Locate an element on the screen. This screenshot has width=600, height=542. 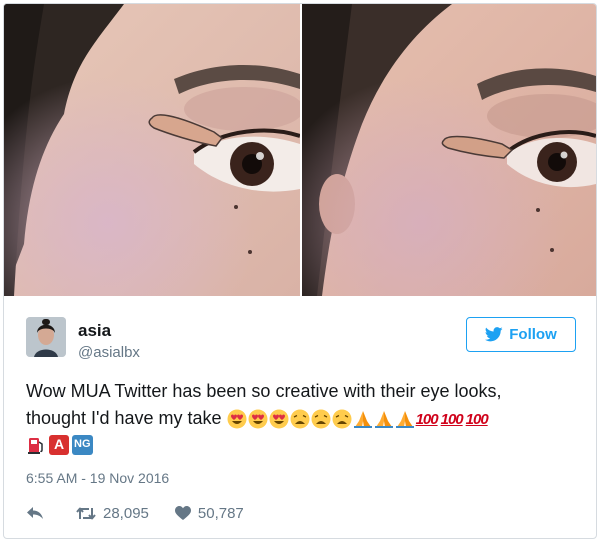
tweet-actions: 28,095 50,787 is located at coordinates (135, 513).